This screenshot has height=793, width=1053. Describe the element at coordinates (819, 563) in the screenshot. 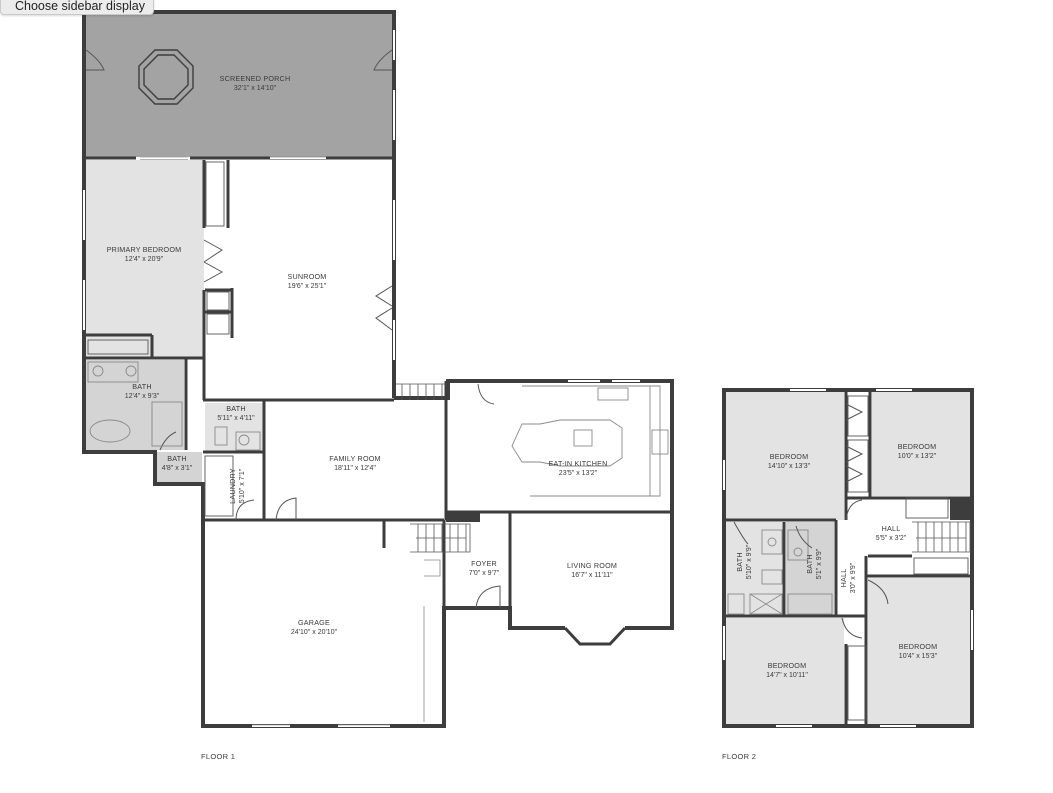

I see `dim-bath-2b: 5'1" x 9'9"` at that location.